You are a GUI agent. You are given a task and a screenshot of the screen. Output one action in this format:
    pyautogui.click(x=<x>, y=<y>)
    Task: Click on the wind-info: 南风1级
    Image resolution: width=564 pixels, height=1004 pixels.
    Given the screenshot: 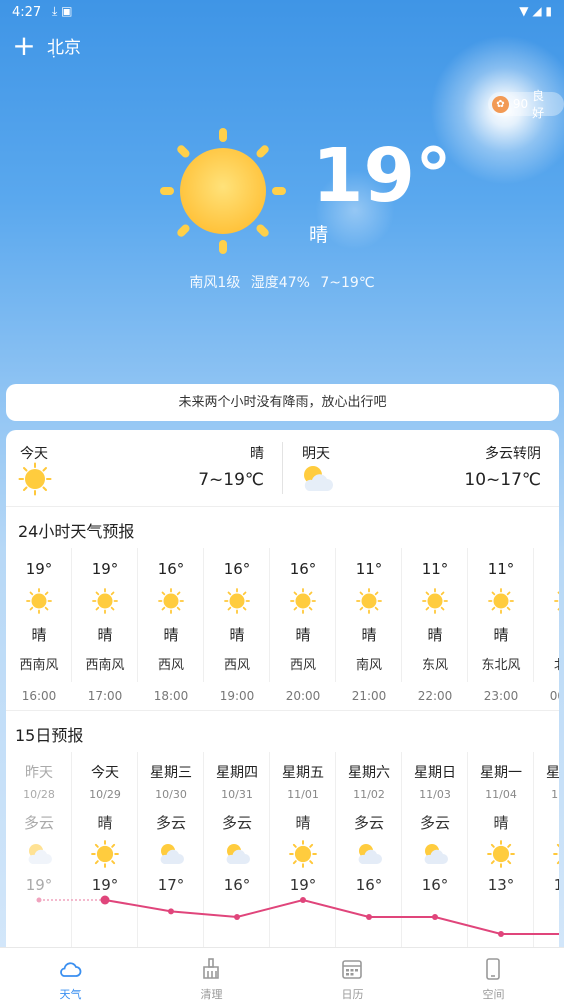 What is the action you would take?
    pyautogui.click(x=215, y=283)
    